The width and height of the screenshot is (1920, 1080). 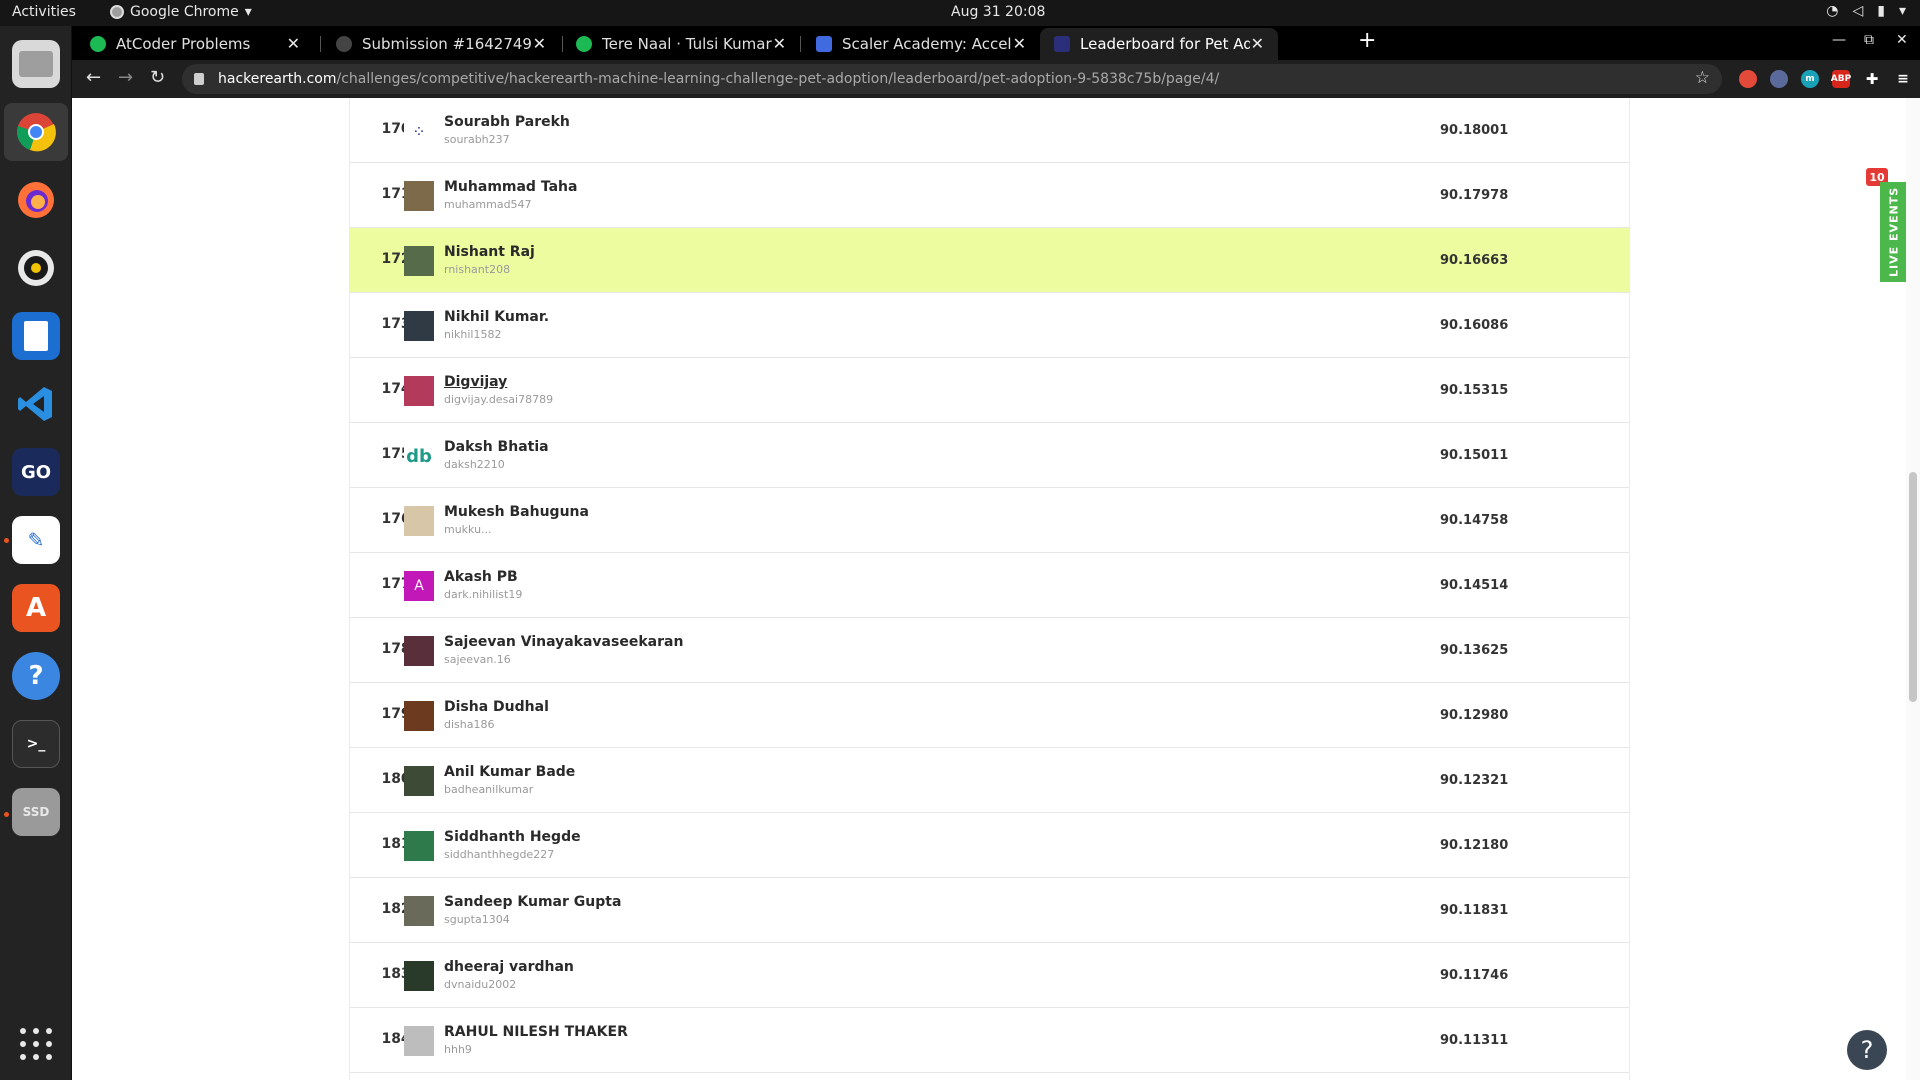 I want to click on table-row: 170. ⁘ Sourabh Parekh sourabh237 90.18001, so click(x=989, y=130).